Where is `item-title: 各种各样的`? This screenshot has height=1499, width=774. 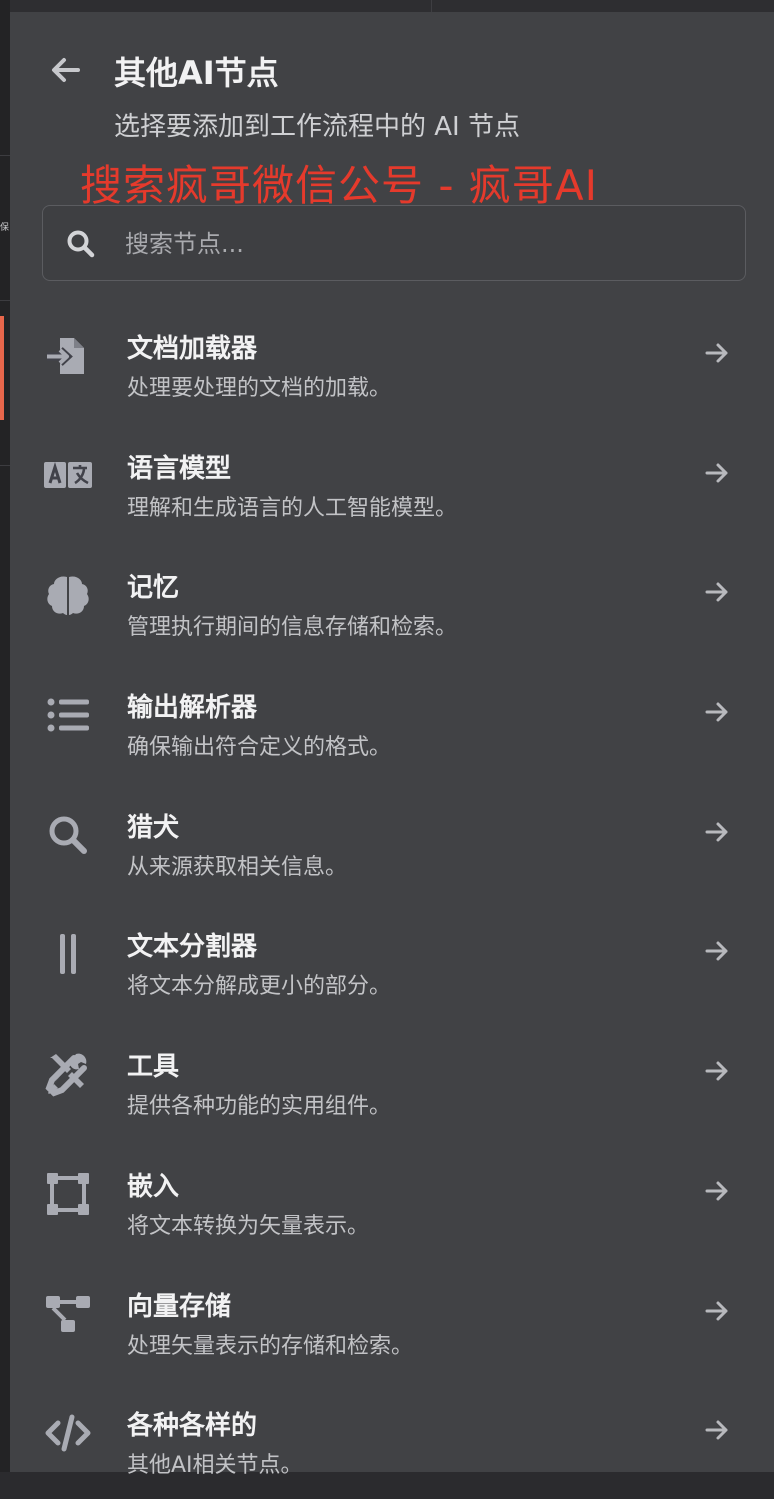 item-title: 各种各样的 is located at coordinates (192, 1426).